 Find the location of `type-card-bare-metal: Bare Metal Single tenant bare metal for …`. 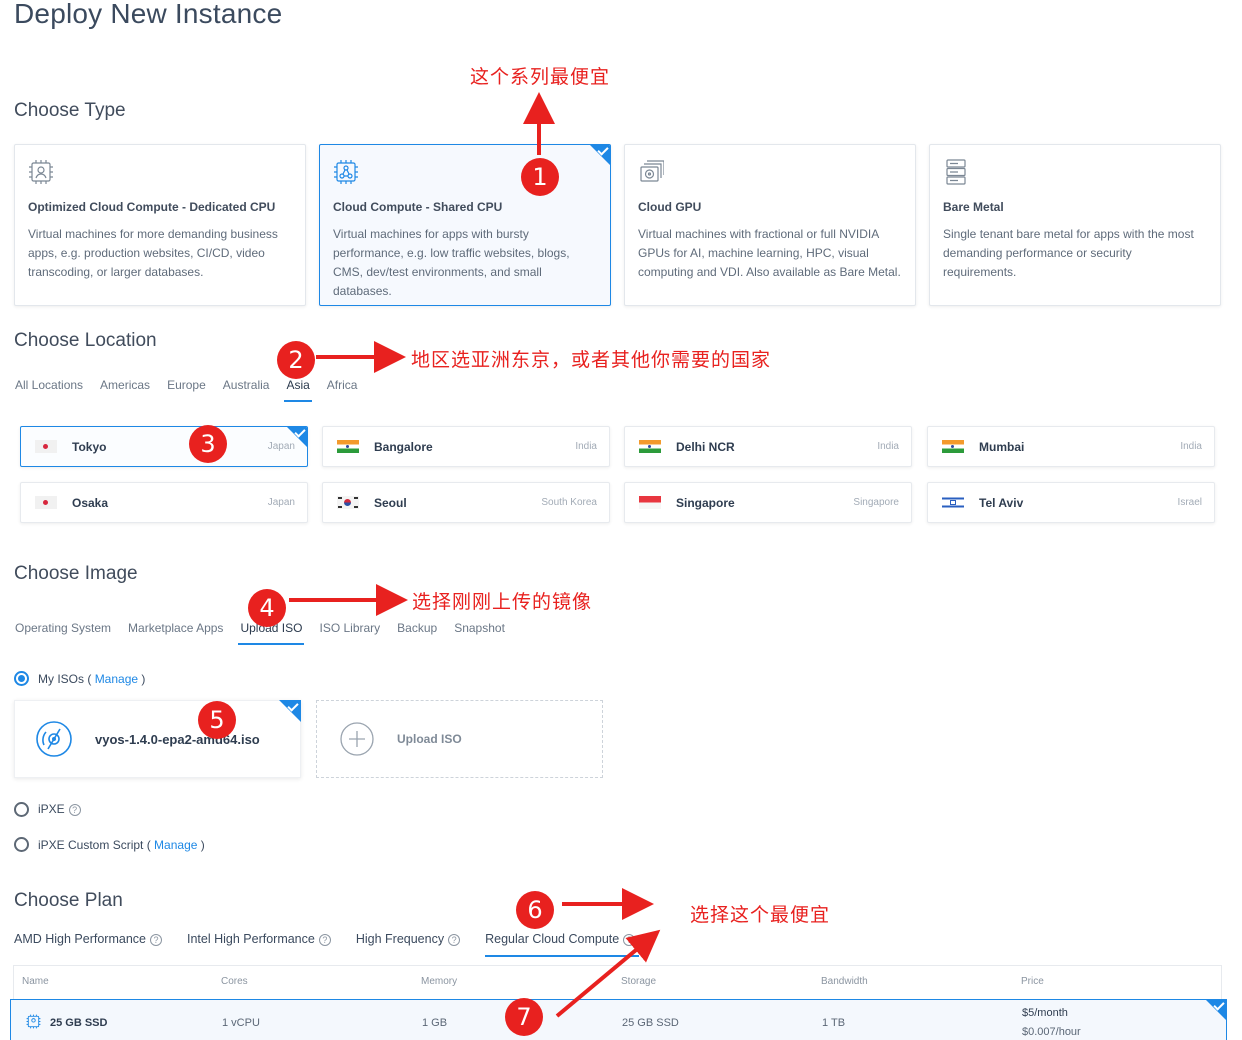

type-card-bare-metal: Bare Metal Single tenant bare metal for … is located at coordinates (1075, 225).